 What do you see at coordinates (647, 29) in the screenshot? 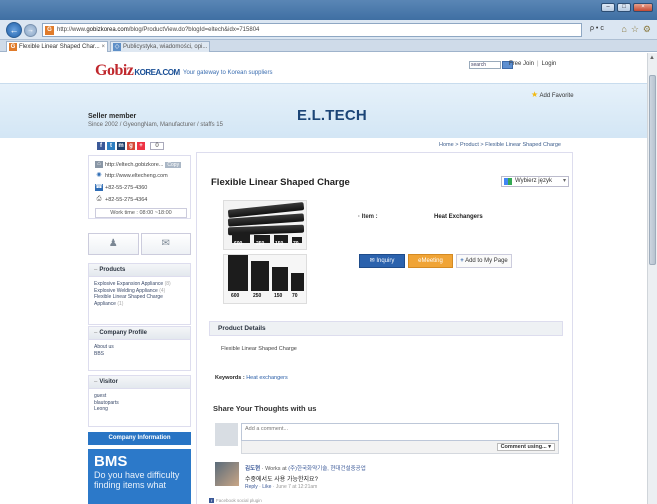
I see `gear-icon: ⚙` at bounding box center [647, 29].